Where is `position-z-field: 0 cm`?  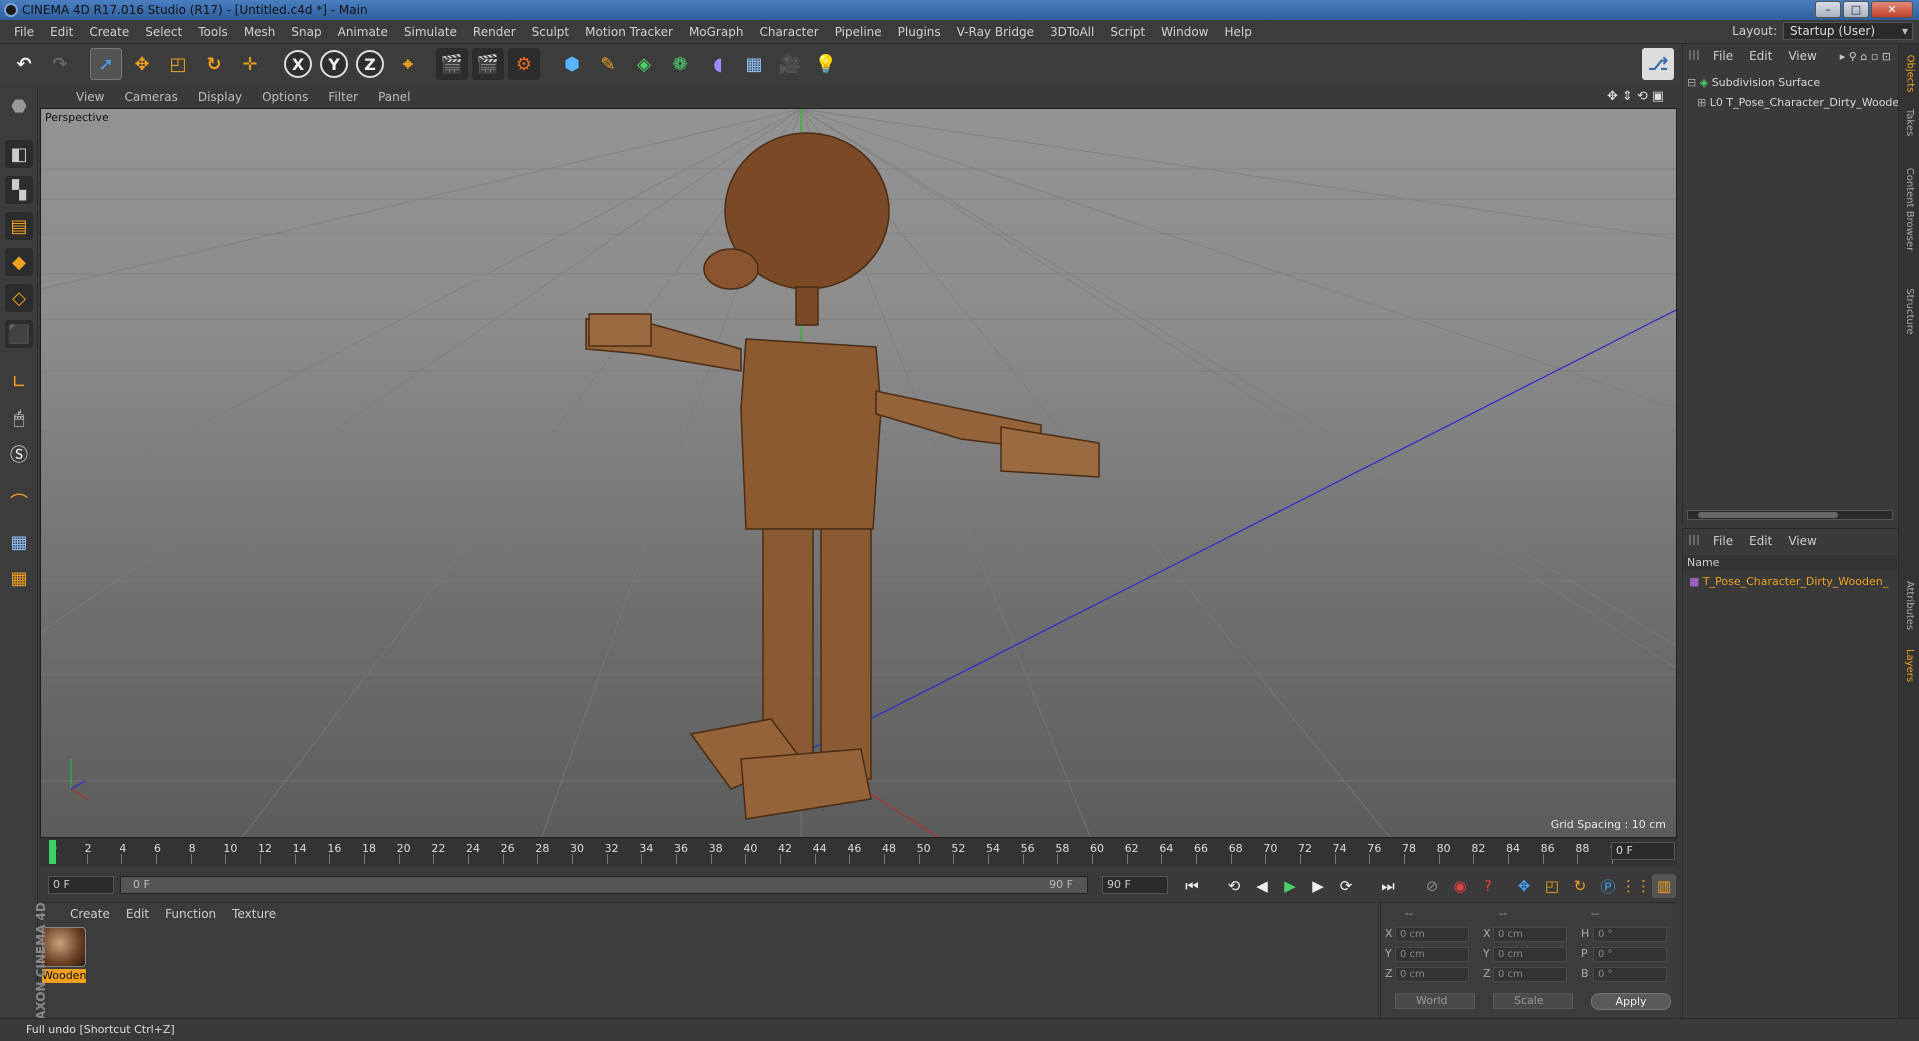
position-z-field: 0 cm is located at coordinates (1432, 974).